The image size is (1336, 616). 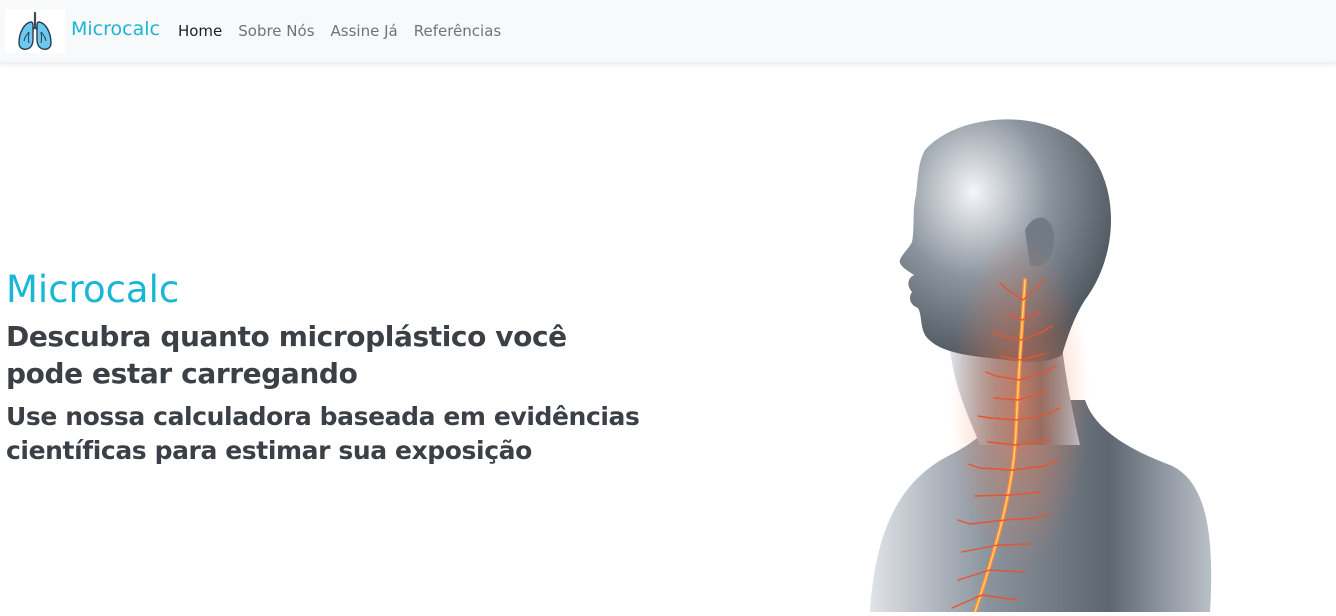 What do you see at coordinates (457, 31) in the screenshot?
I see `nav-link-referencias: Referências` at bounding box center [457, 31].